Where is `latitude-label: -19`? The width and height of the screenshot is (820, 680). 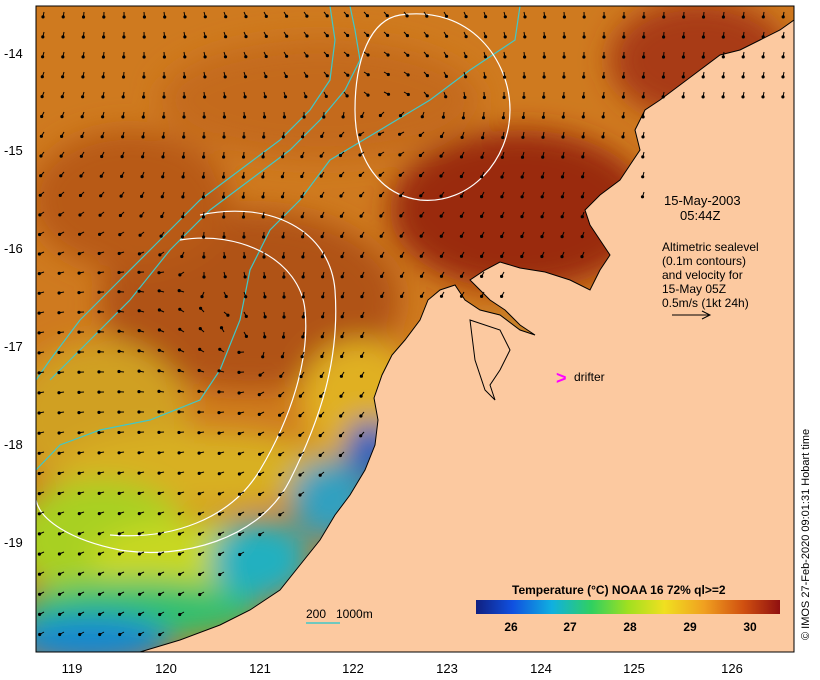 latitude-label: -19 is located at coordinates (13, 542).